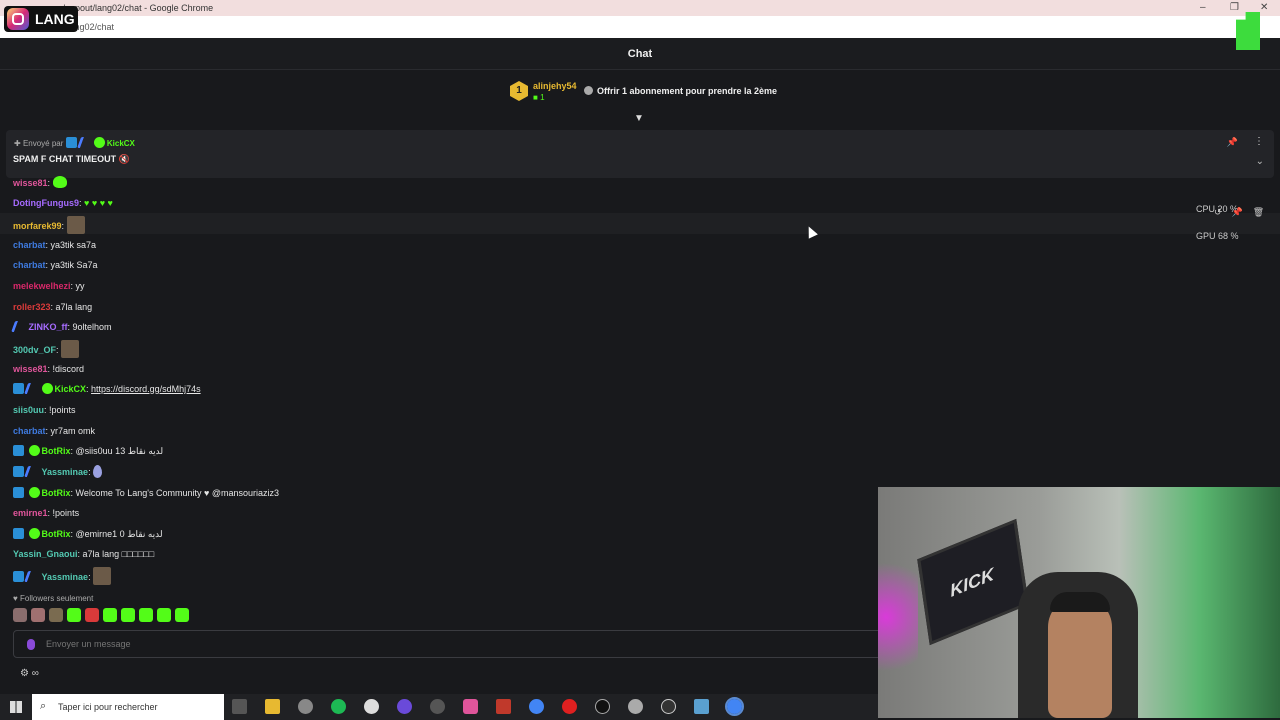 Image resolution: width=1280 pixels, height=720 pixels. What do you see at coordinates (371, 706) in the screenshot?
I see `obs-icon` at bounding box center [371, 706].